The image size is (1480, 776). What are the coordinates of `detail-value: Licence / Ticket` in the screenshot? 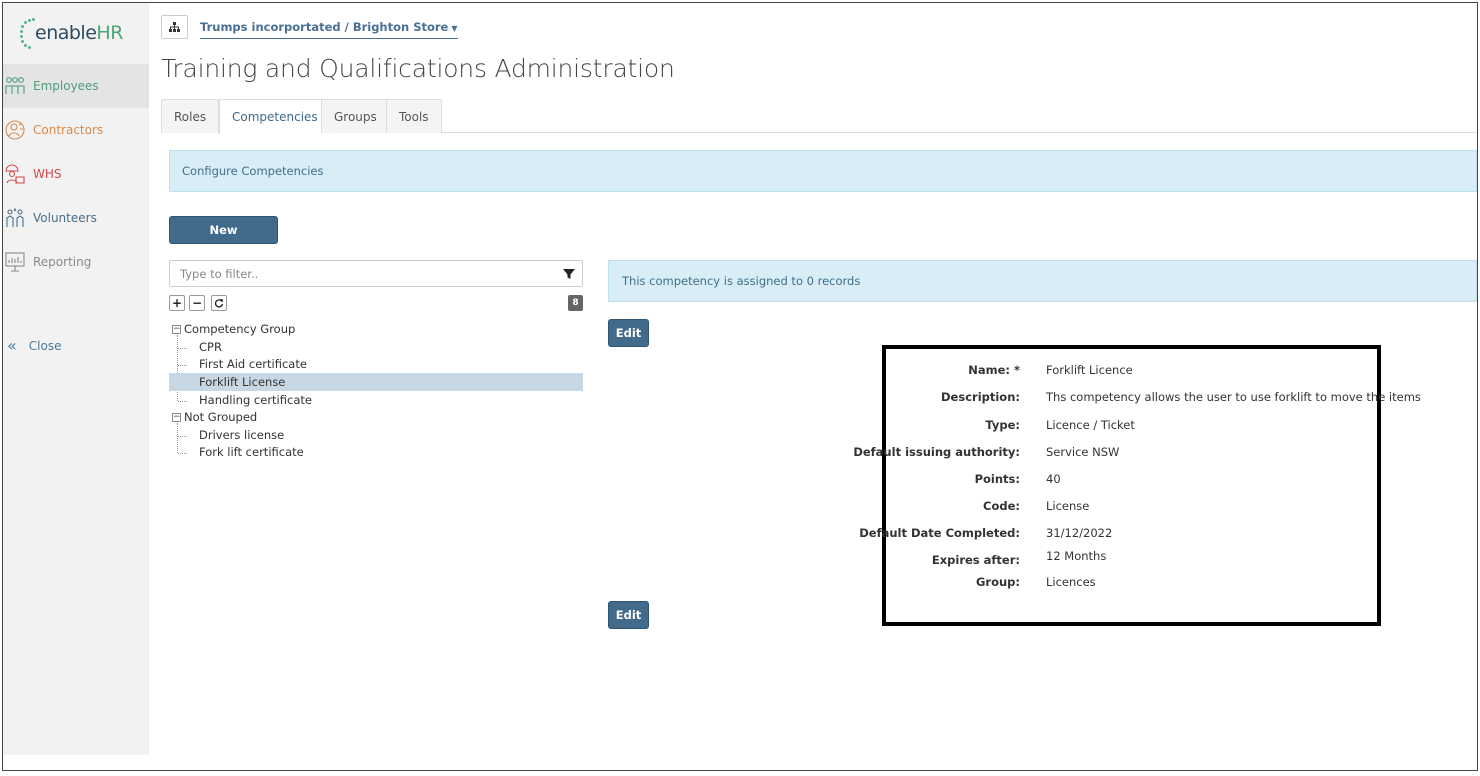 It's located at (1090, 425).